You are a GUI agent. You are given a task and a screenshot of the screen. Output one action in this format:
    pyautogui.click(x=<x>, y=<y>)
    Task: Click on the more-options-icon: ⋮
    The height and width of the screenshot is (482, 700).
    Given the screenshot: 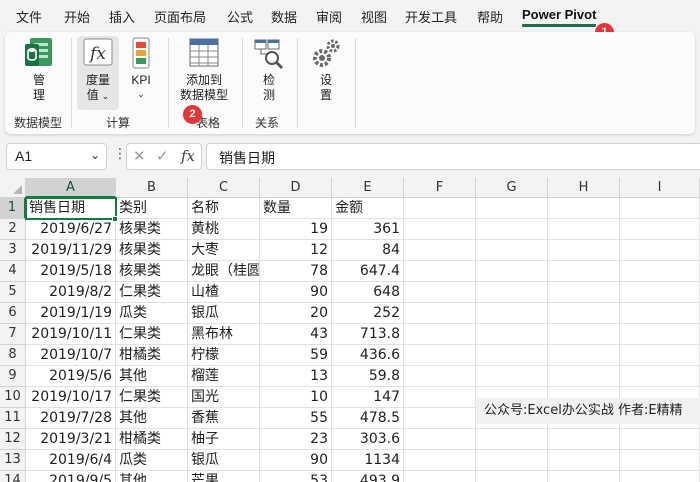 What is the action you would take?
    pyautogui.click(x=120, y=154)
    